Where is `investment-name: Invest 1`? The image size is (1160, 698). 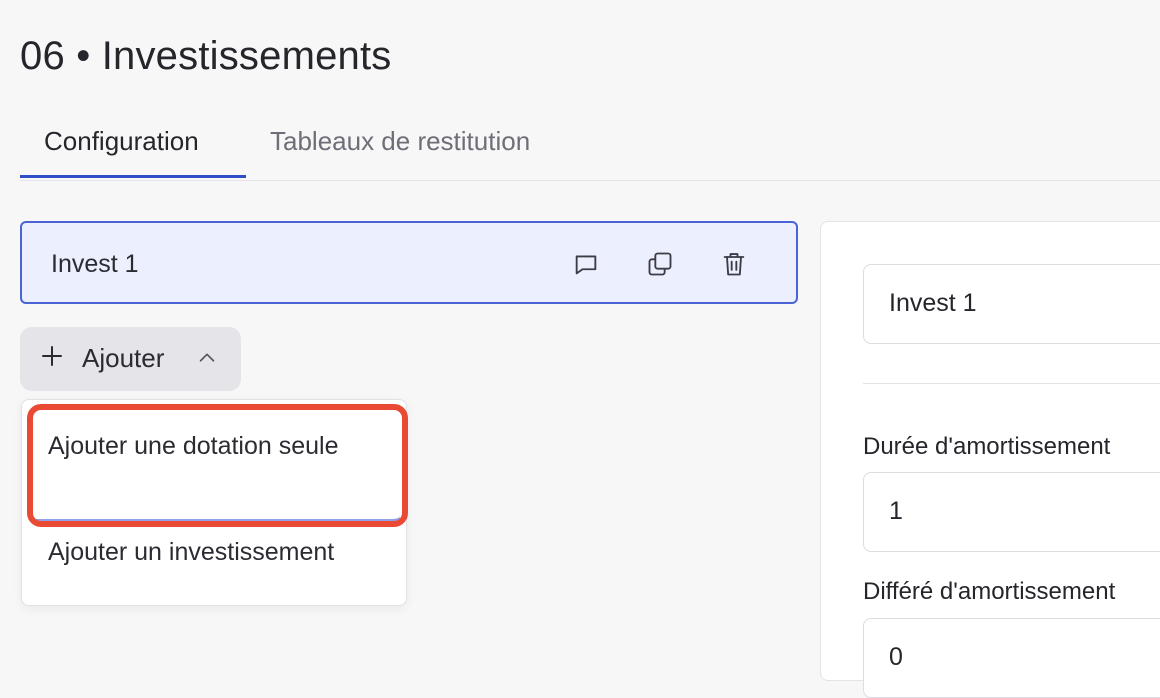 investment-name: Invest 1 is located at coordinates (95, 264).